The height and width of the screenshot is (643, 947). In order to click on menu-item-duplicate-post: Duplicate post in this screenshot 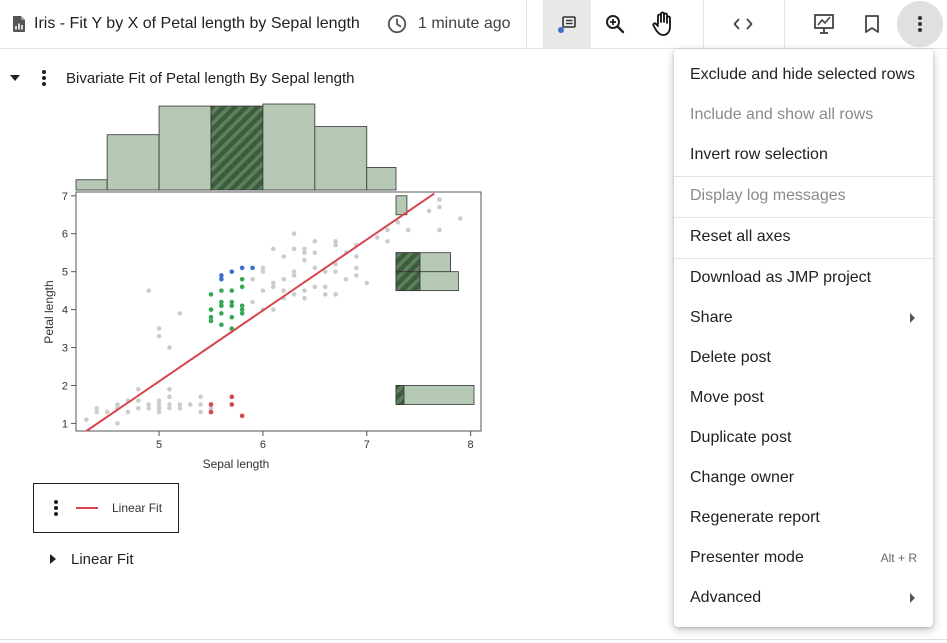, I will do `click(803, 438)`.